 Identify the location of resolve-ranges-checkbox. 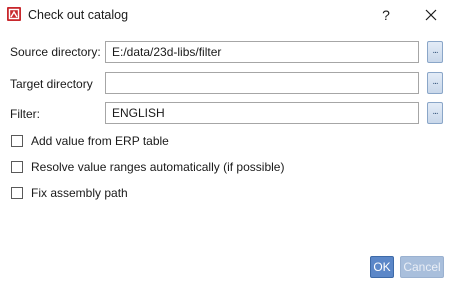
(17, 167).